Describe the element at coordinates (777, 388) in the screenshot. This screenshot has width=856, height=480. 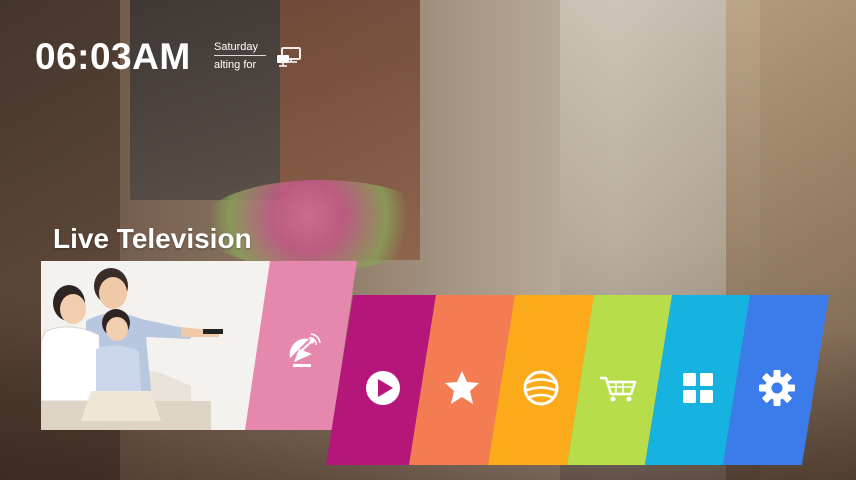
I see `gear-icon` at that location.